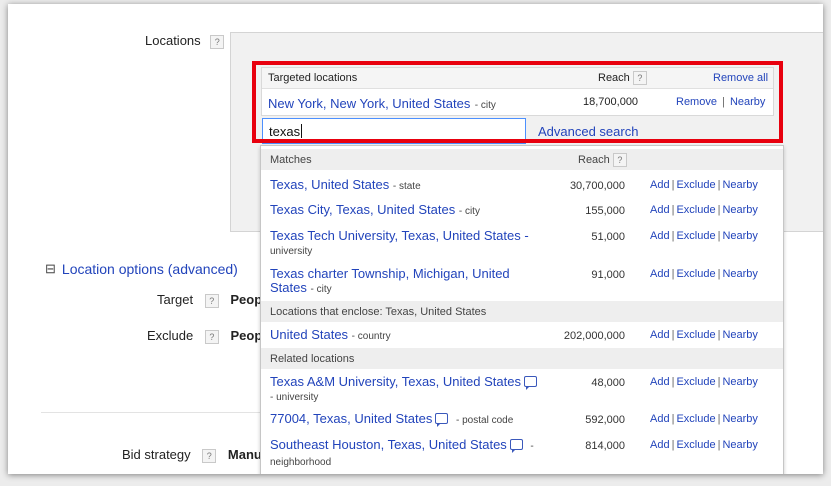 The image size is (831, 486). What do you see at coordinates (209, 455) in the screenshot?
I see `bid-strategy-help-icon: ?` at bounding box center [209, 455].